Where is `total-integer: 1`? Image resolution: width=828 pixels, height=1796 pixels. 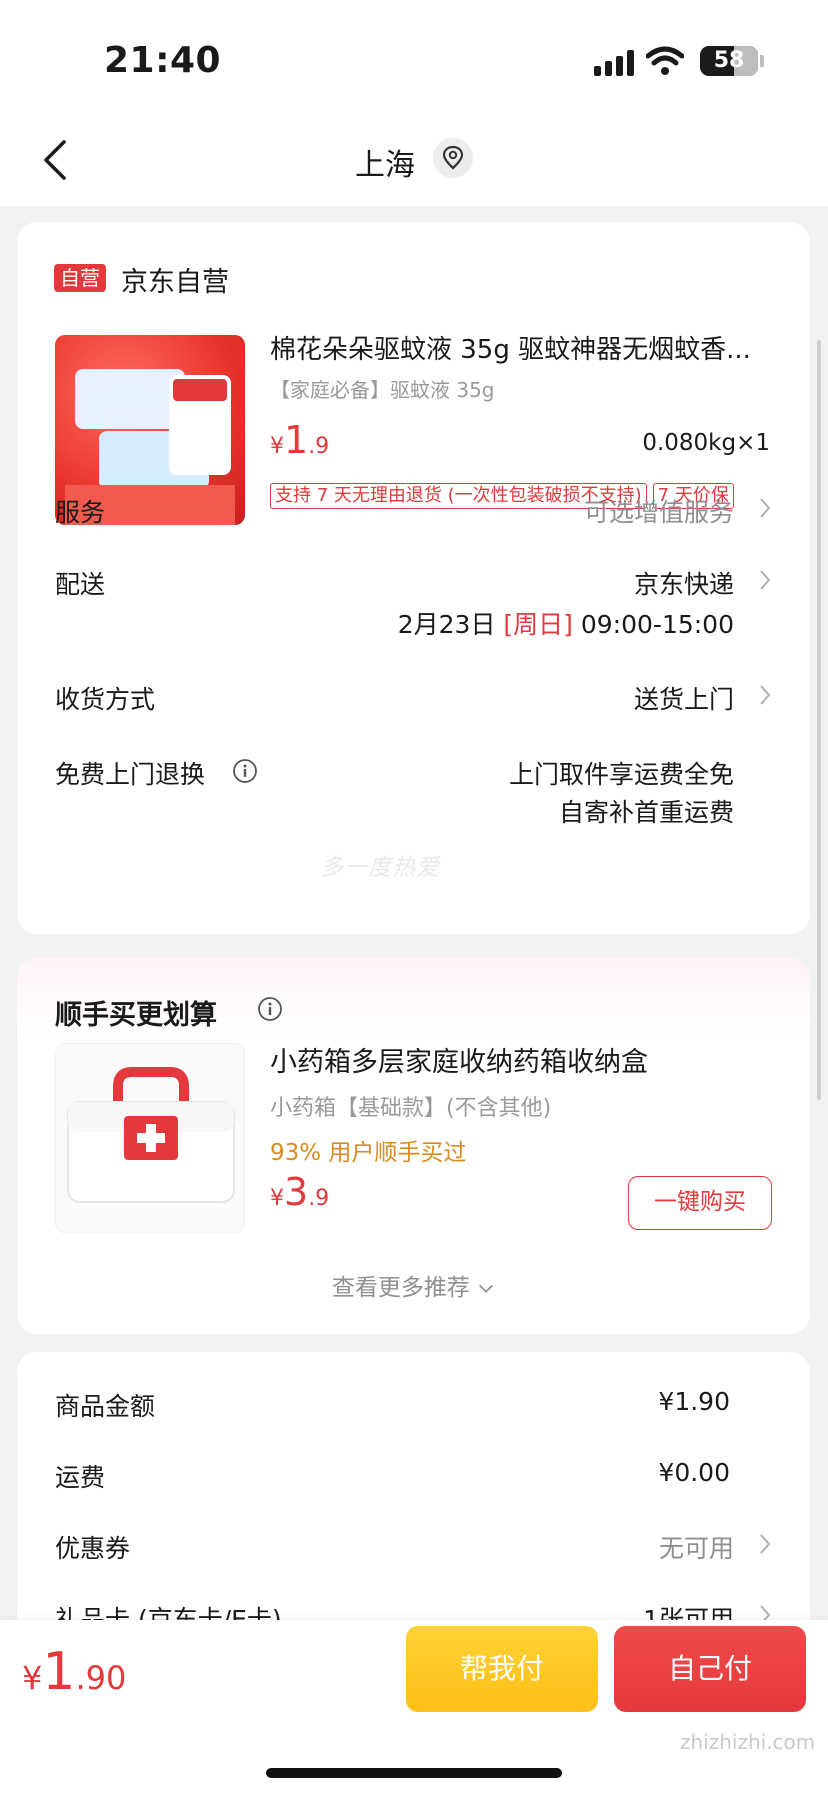 total-integer: 1 is located at coordinates (59, 1672).